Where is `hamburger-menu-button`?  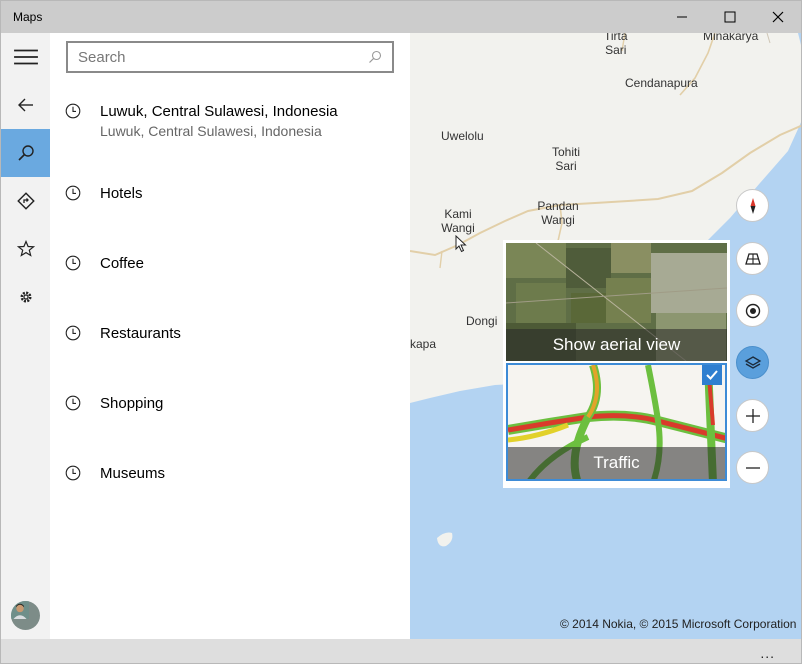
hamburger-menu-button is located at coordinates (25, 57).